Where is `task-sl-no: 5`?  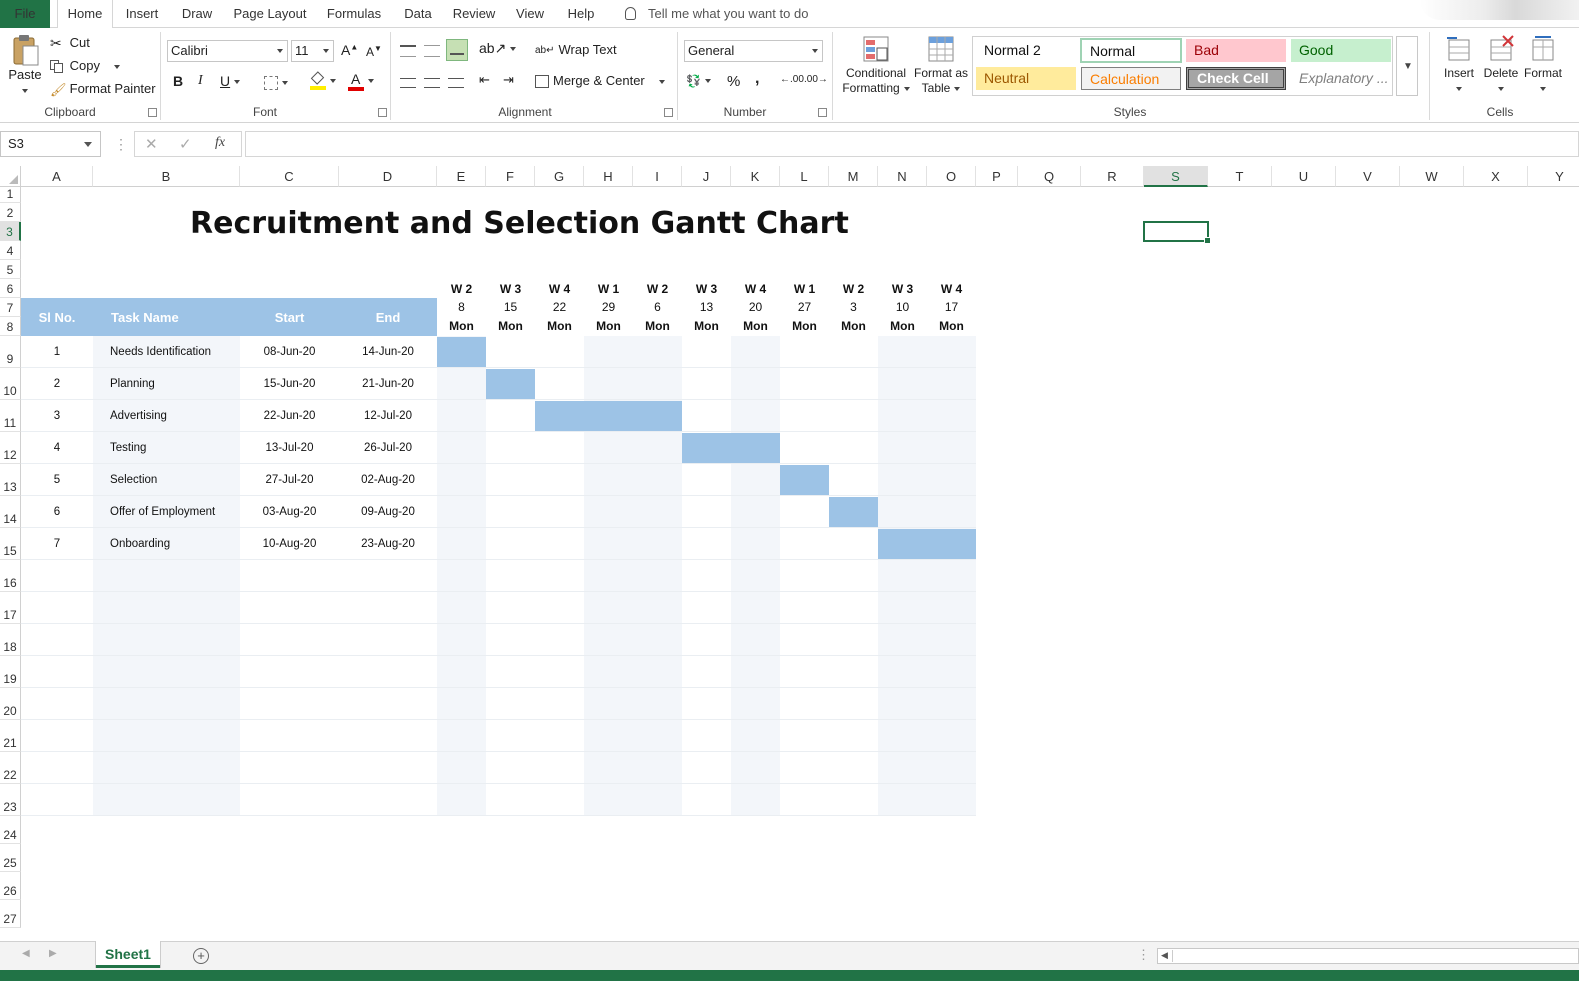
task-sl-no: 5 is located at coordinates (57, 480).